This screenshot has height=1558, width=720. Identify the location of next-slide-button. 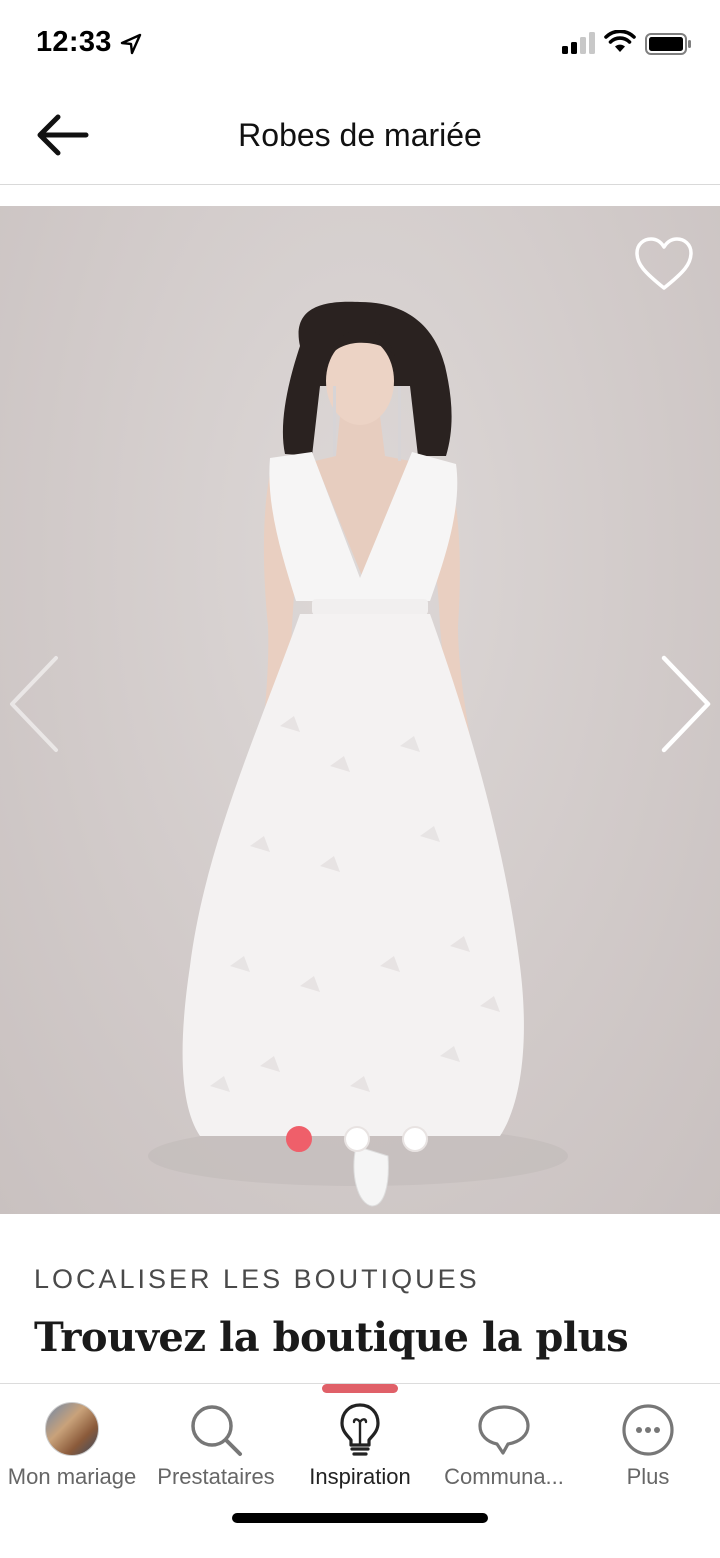
(685, 704).